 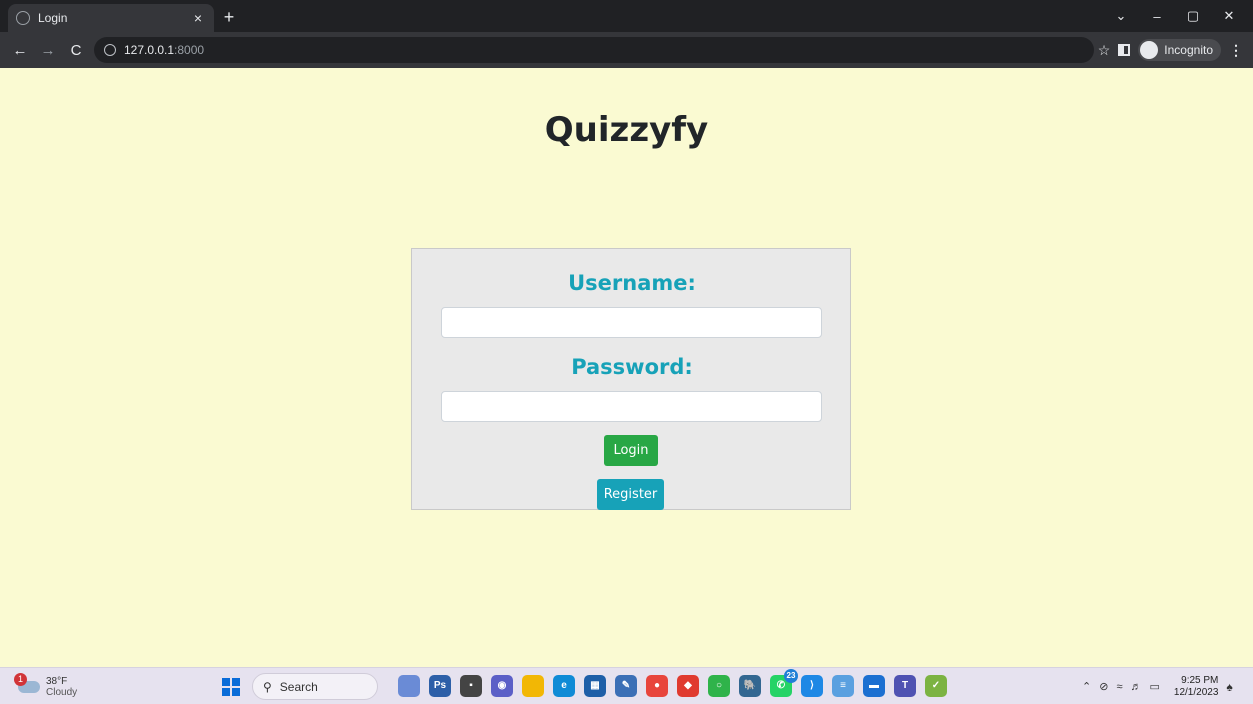 I want to click on chrome-icon: ●, so click(x=657, y=686).